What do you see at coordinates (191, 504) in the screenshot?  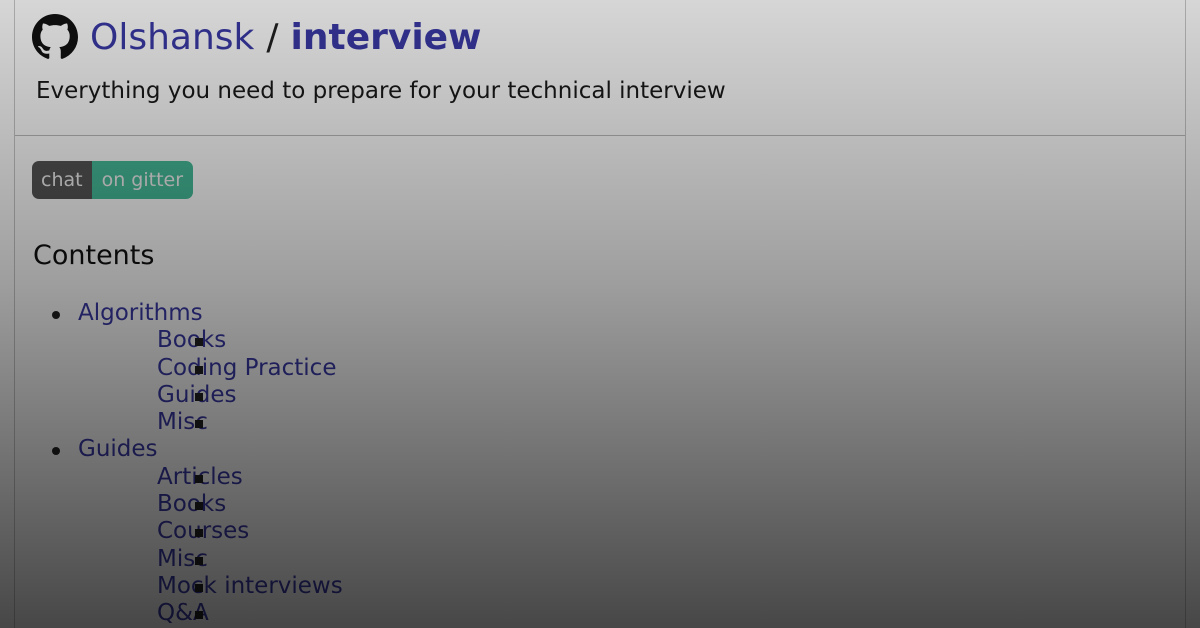 I see `toc-link-guides-books: Books` at bounding box center [191, 504].